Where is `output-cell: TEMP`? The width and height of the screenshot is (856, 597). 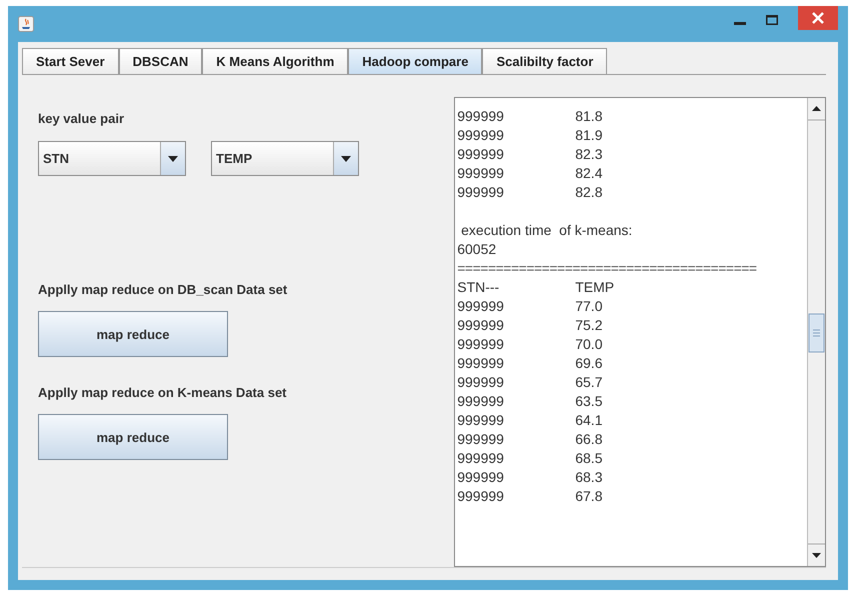 output-cell: TEMP is located at coordinates (594, 287).